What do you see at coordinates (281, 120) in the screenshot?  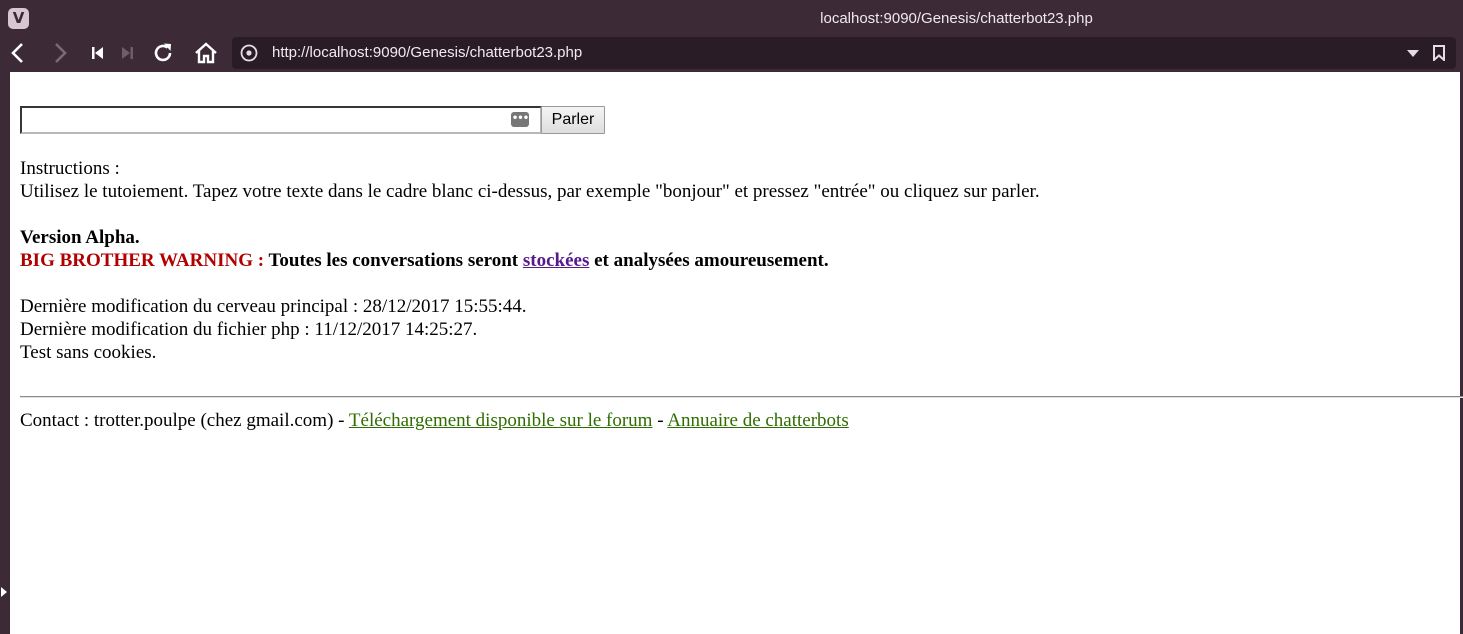 I see `chat-input: •••` at bounding box center [281, 120].